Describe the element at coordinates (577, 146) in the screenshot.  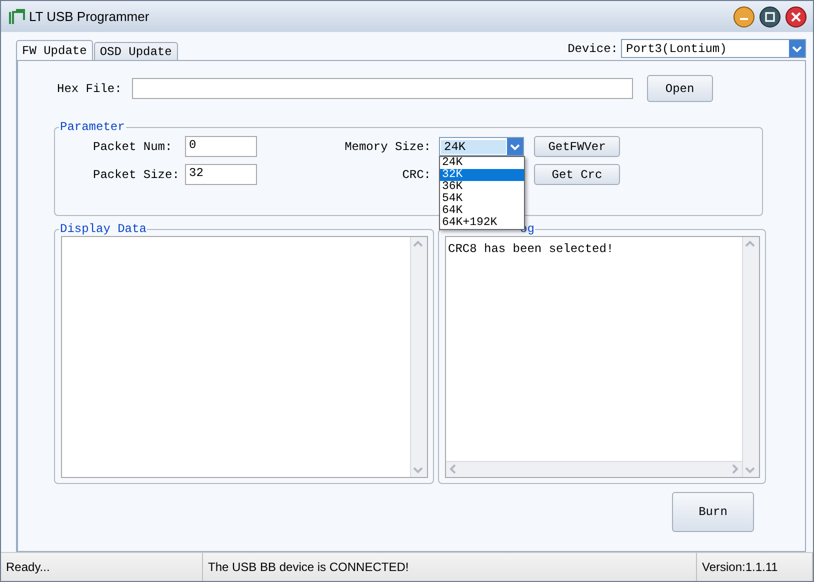
I see `get-fw-ver-button: GetFWVer` at that location.